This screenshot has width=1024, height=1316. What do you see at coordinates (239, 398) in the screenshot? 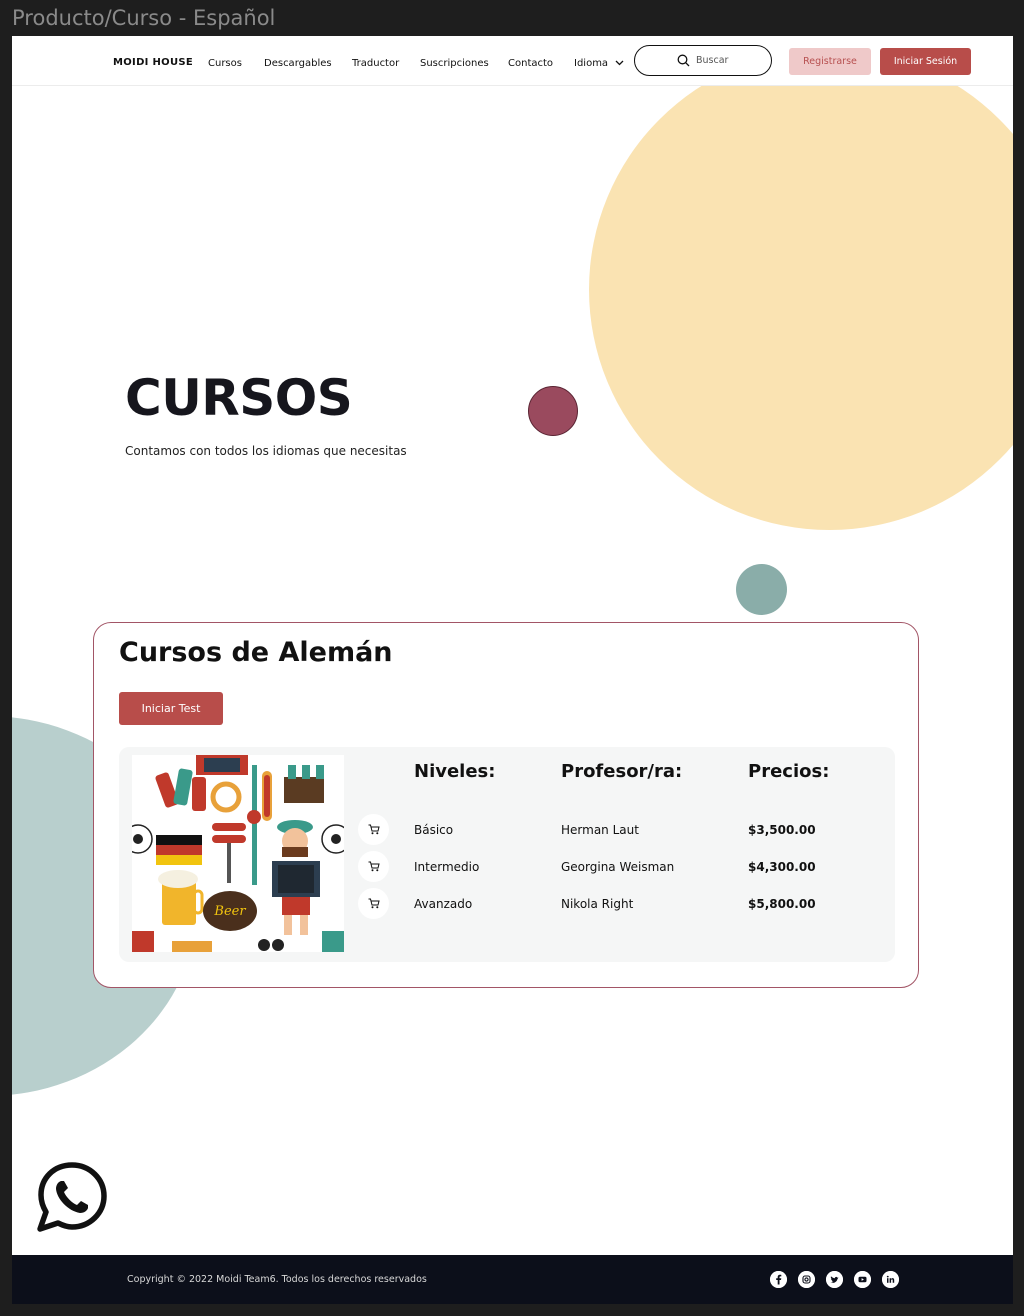
I see `page-title: CURSOS` at bounding box center [239, 398].